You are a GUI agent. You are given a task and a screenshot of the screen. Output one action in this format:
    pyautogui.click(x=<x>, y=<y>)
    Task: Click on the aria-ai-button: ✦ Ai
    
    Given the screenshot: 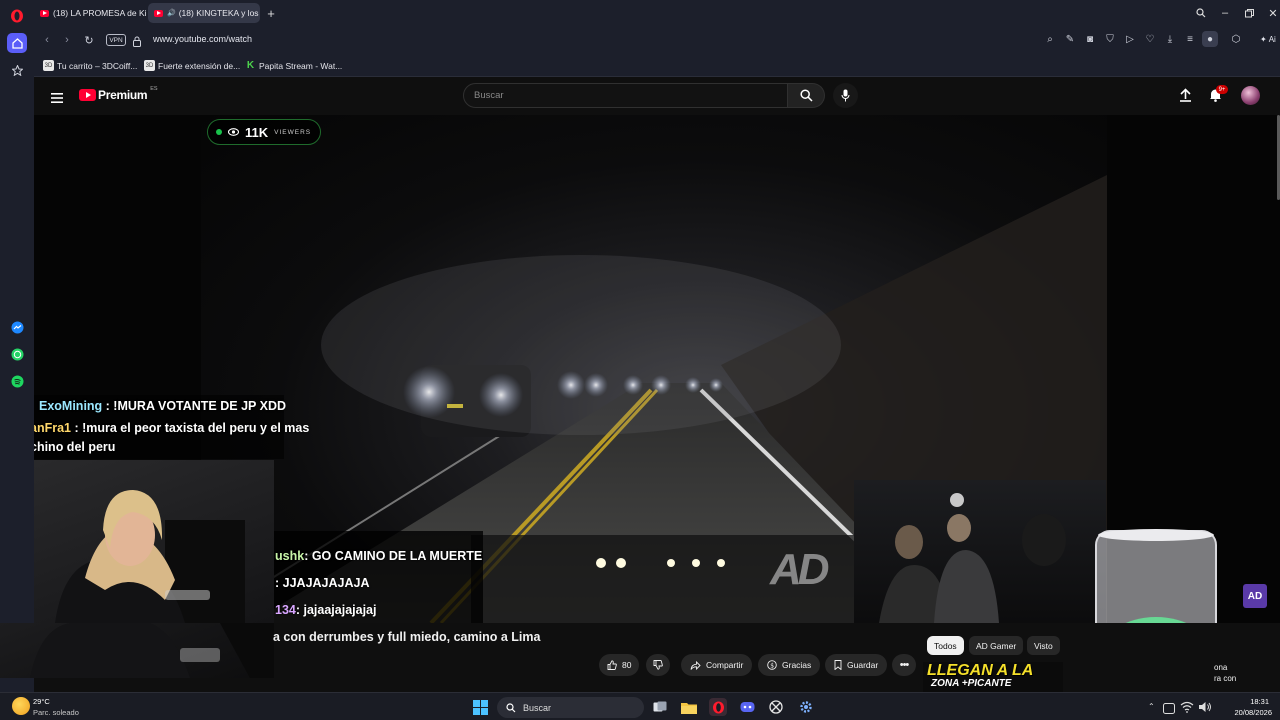 What is the action you would take?
    pyautogui.click(x=1268, y=39)
    